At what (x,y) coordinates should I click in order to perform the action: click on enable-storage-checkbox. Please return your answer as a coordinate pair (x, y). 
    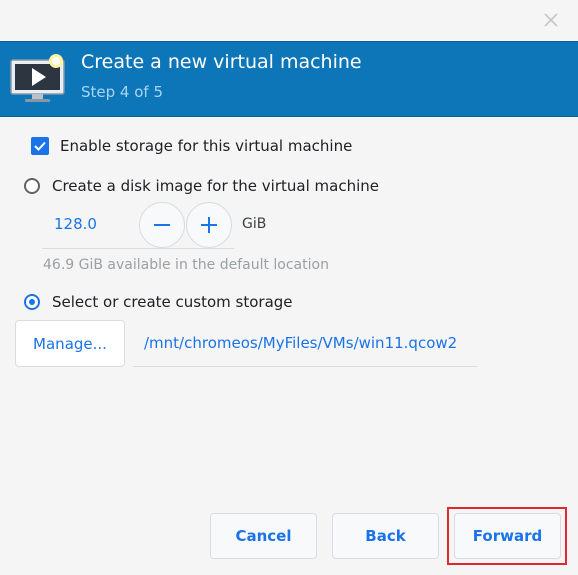
    Looking at the image, I should click on (40, 146).